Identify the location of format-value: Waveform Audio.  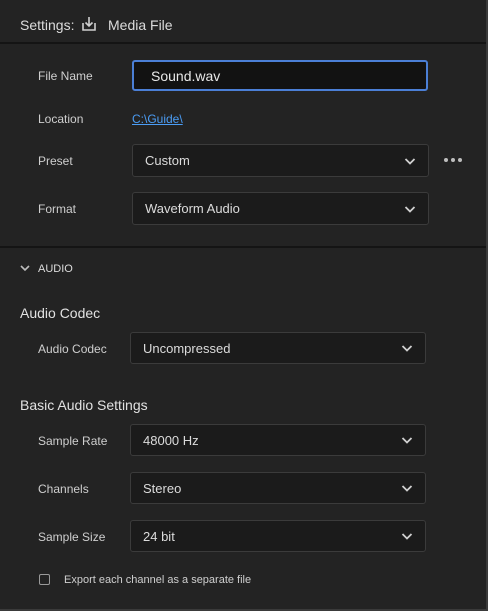
(192, 208).